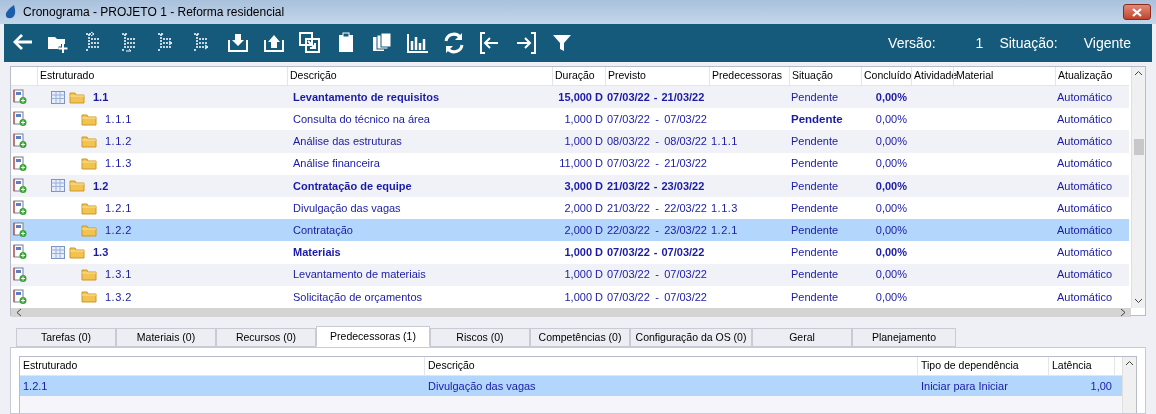 The image size is (1156, 414). Describe the element at coordinates (580, 97) in the screenshot. I see `table-cell-text: 15,000 D` at that location.